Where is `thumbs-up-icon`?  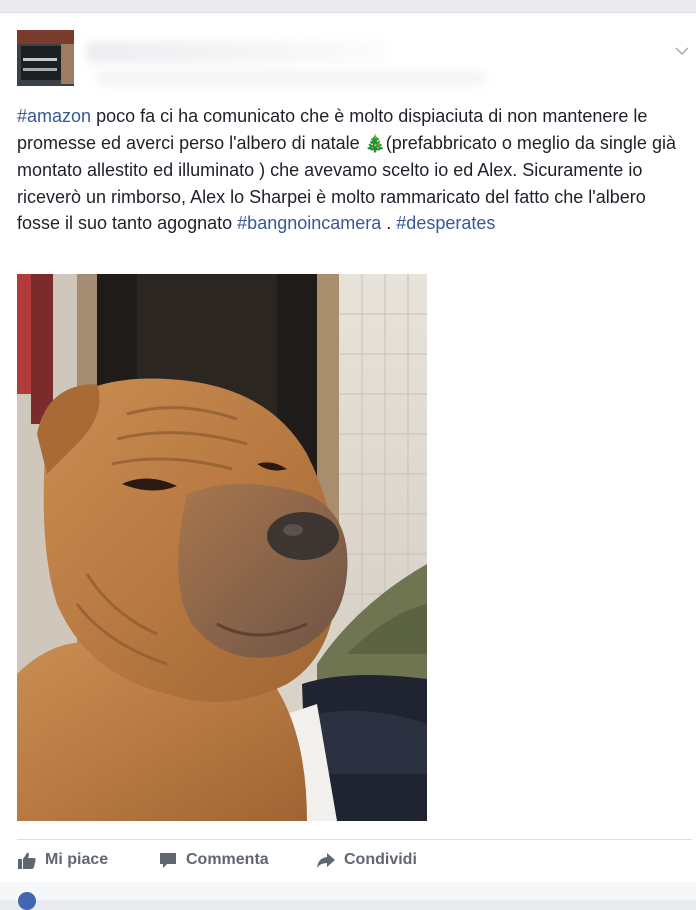
thumbs-up-icon is located at coordinates (27, 860).